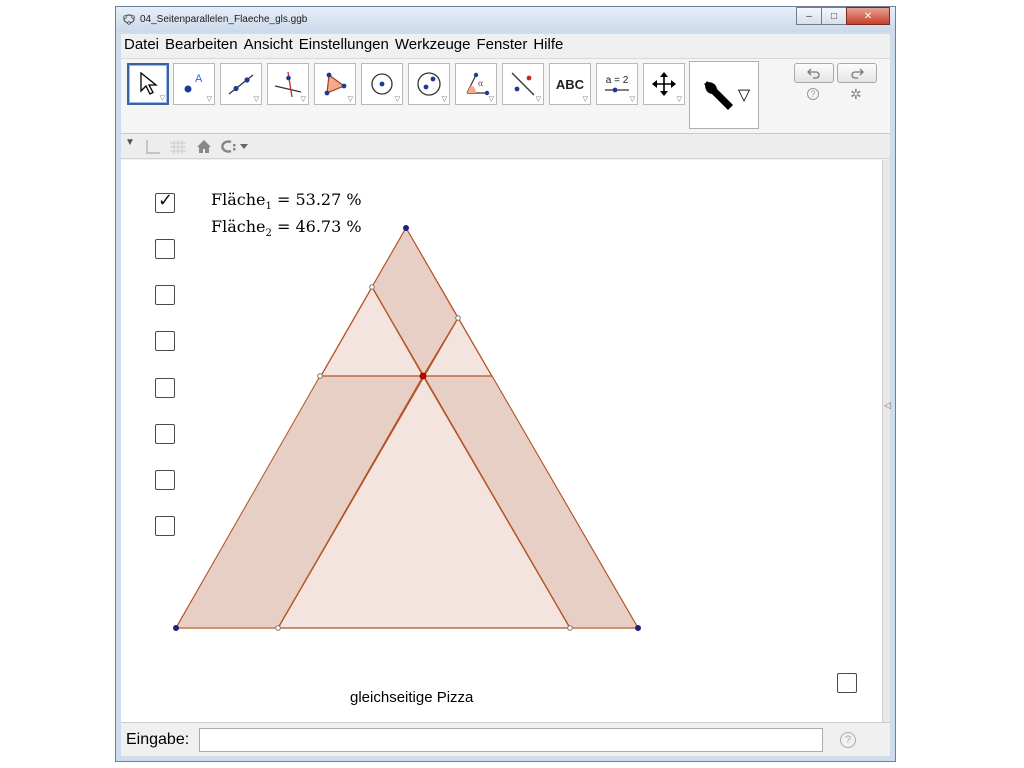 Image resolution: width=1024 pixels, height=768 pixels. What do you see at coordinates (158, 739) in the screenshot?
I see `input-label: Eingabe:` at bounding box center [158, 739].